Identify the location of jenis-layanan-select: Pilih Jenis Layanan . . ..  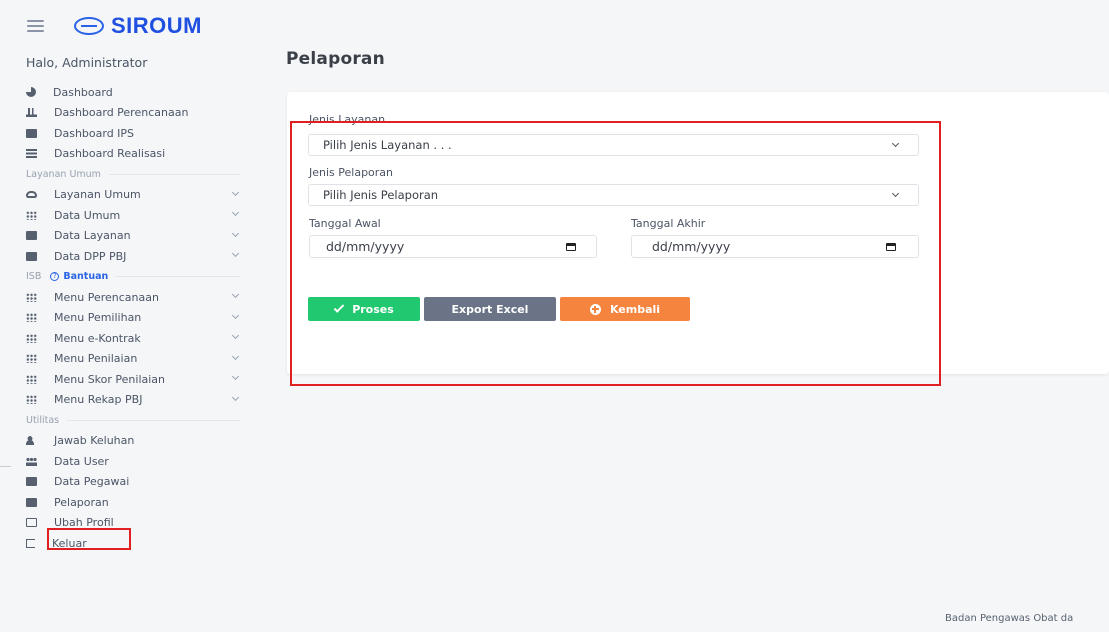
(613, 145).